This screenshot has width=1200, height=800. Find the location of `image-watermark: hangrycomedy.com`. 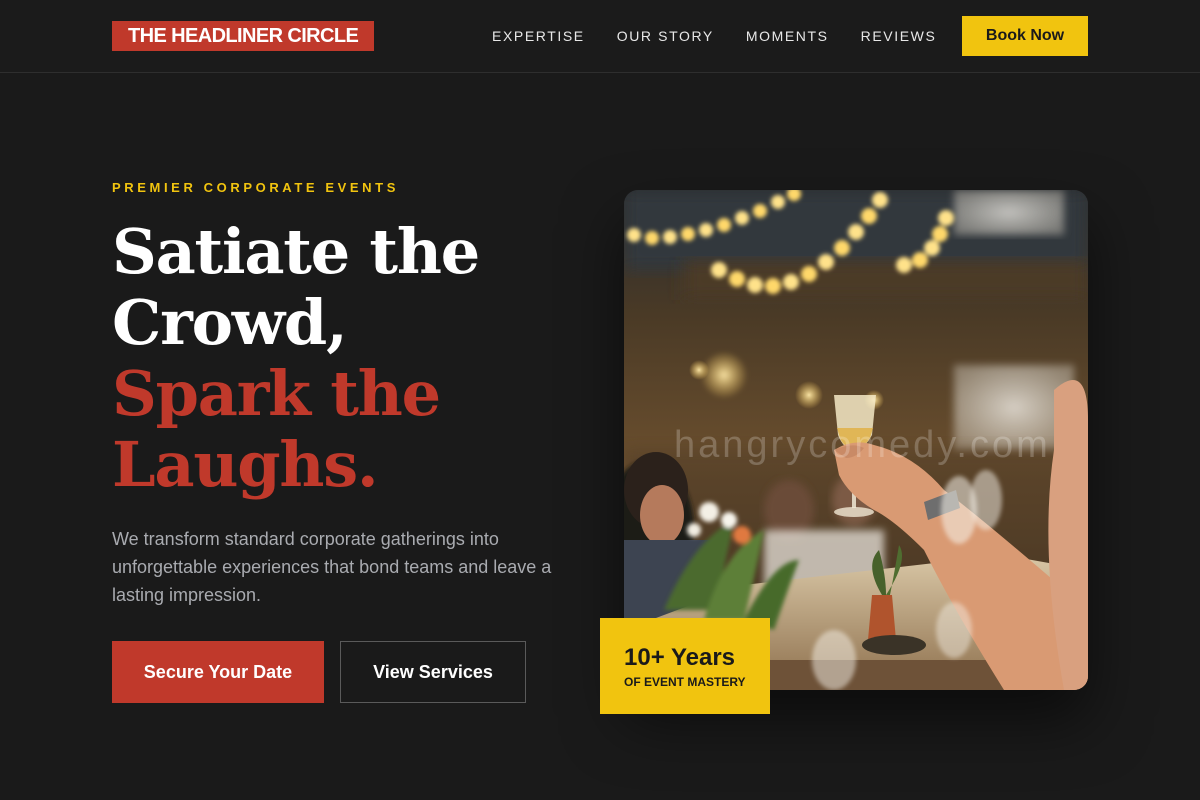

image-watermark: hangrycomedy.com is located at coordinates (862, 445).